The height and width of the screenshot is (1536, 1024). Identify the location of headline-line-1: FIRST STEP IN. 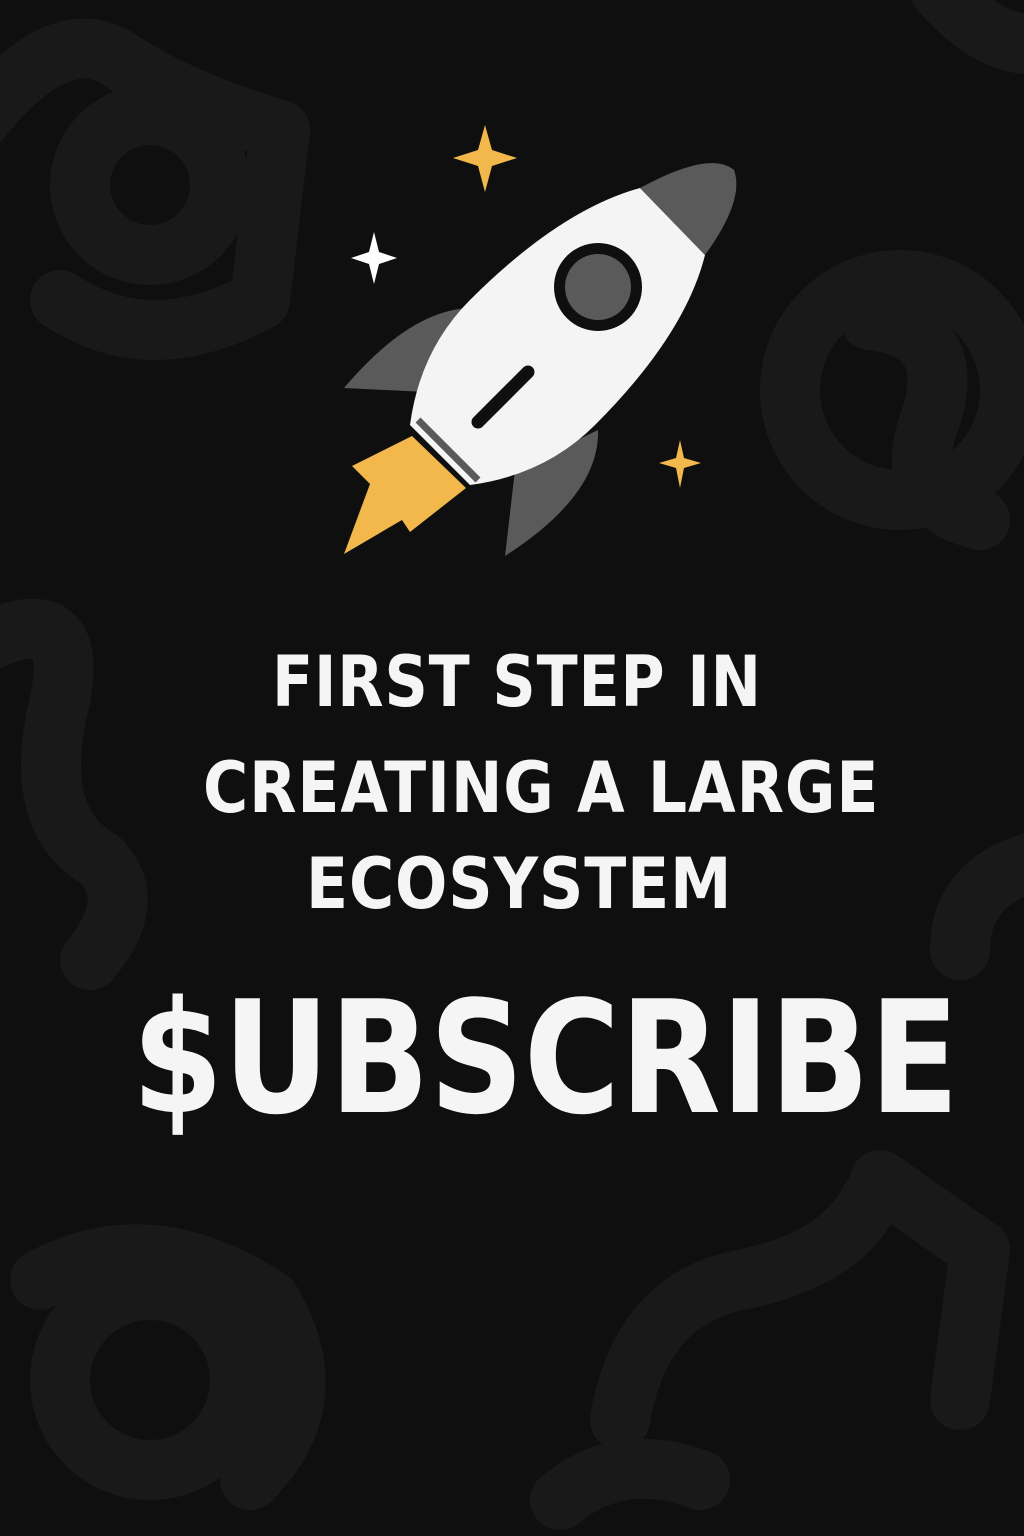
(517, 682).